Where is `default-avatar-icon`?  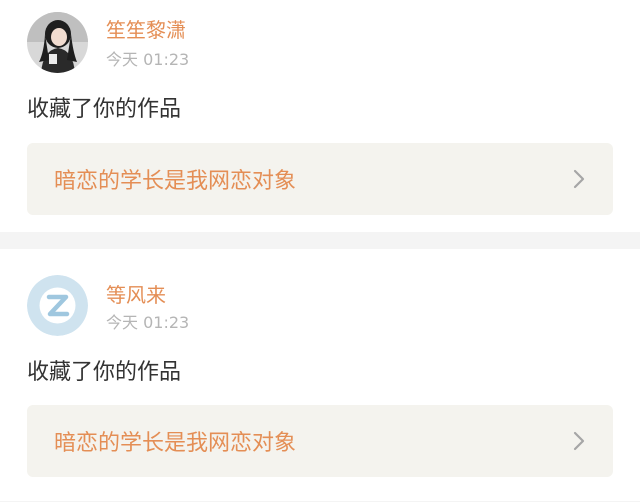 default-avatar-icon is located at coordinates (57, 305).